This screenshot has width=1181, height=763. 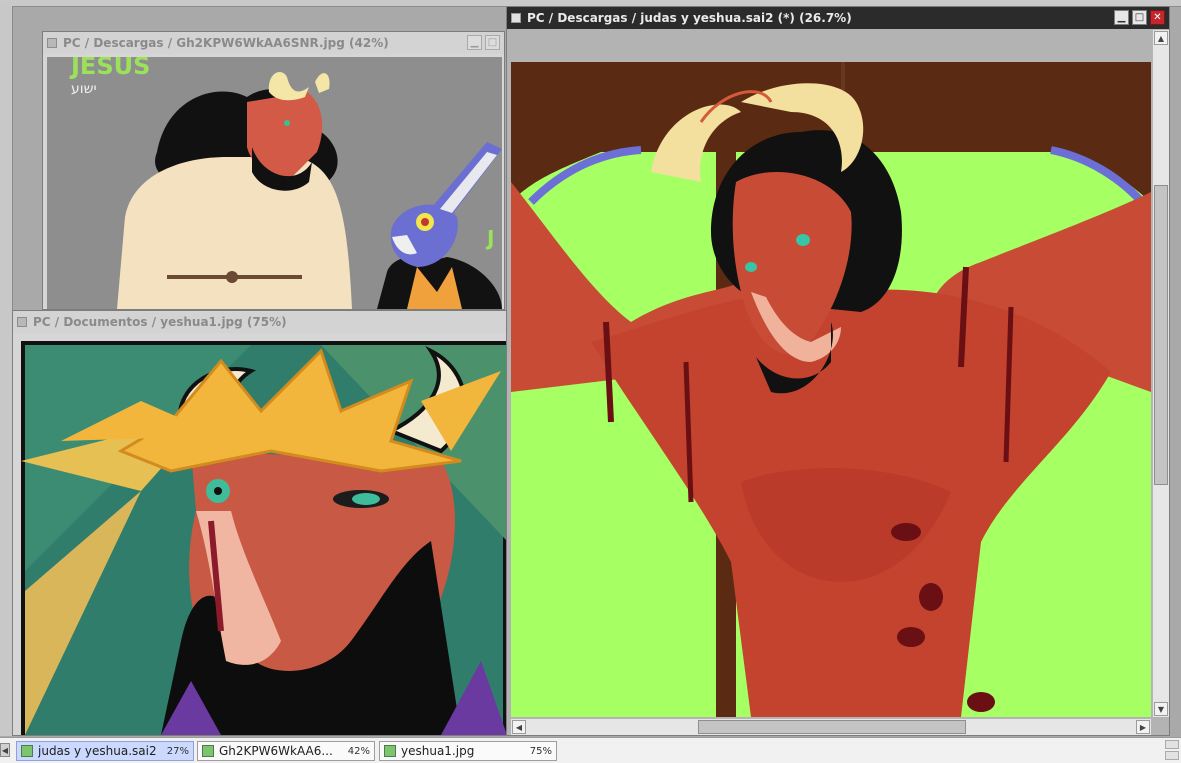 What do you see at coordinates (97, 751) in the screenshot?
I see `tab-name: judas y yeshua.sai2` at bounding box center [97, 751].